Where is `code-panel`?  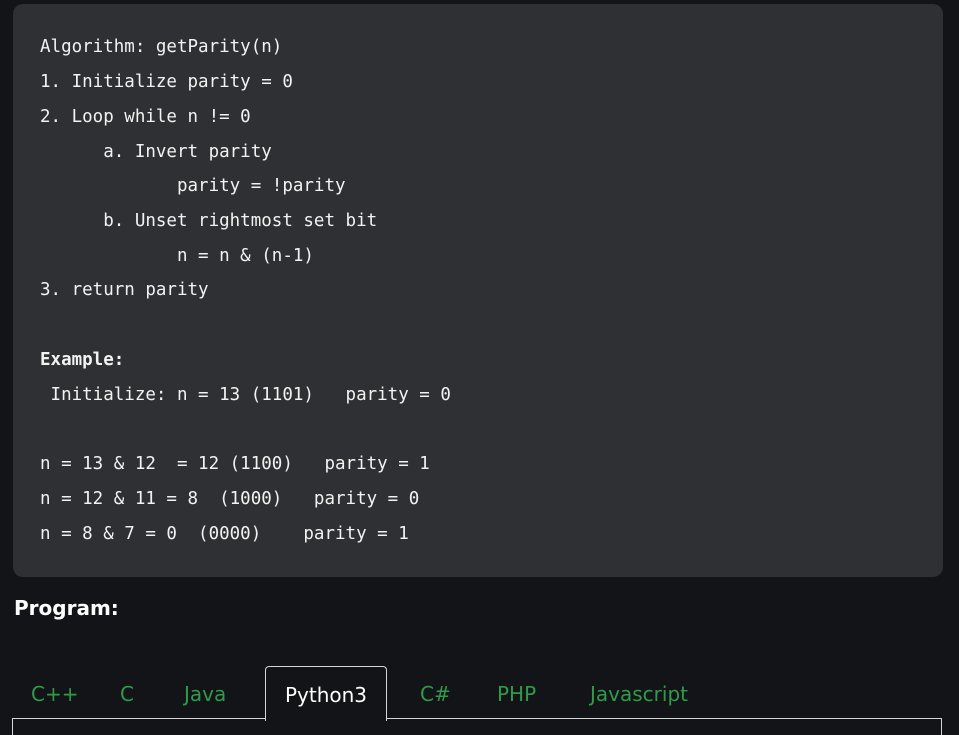 code-panel is located at coordinates (477, 726).